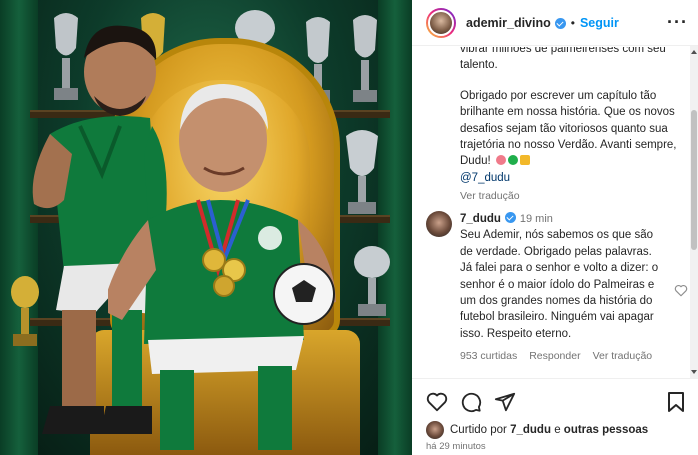  I want to click on comment-likes: 953 curtidas, so click(488, 356).